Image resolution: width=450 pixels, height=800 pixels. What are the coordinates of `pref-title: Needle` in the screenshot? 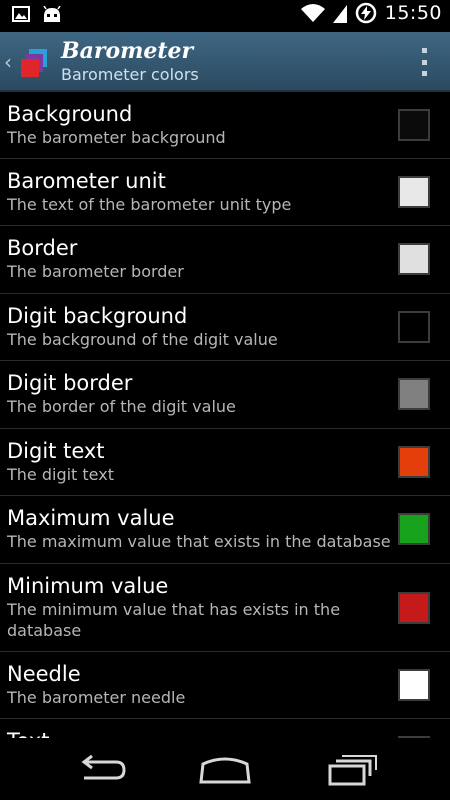 It's located at (44, 674).